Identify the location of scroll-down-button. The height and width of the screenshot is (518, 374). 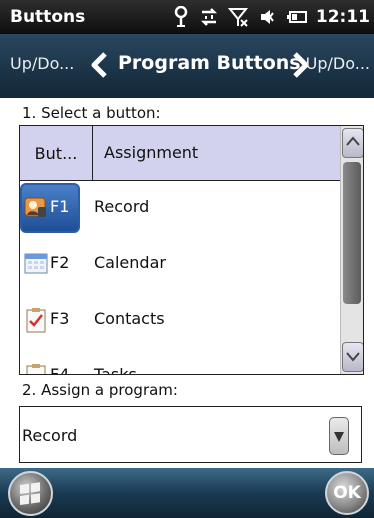
(352, 357).